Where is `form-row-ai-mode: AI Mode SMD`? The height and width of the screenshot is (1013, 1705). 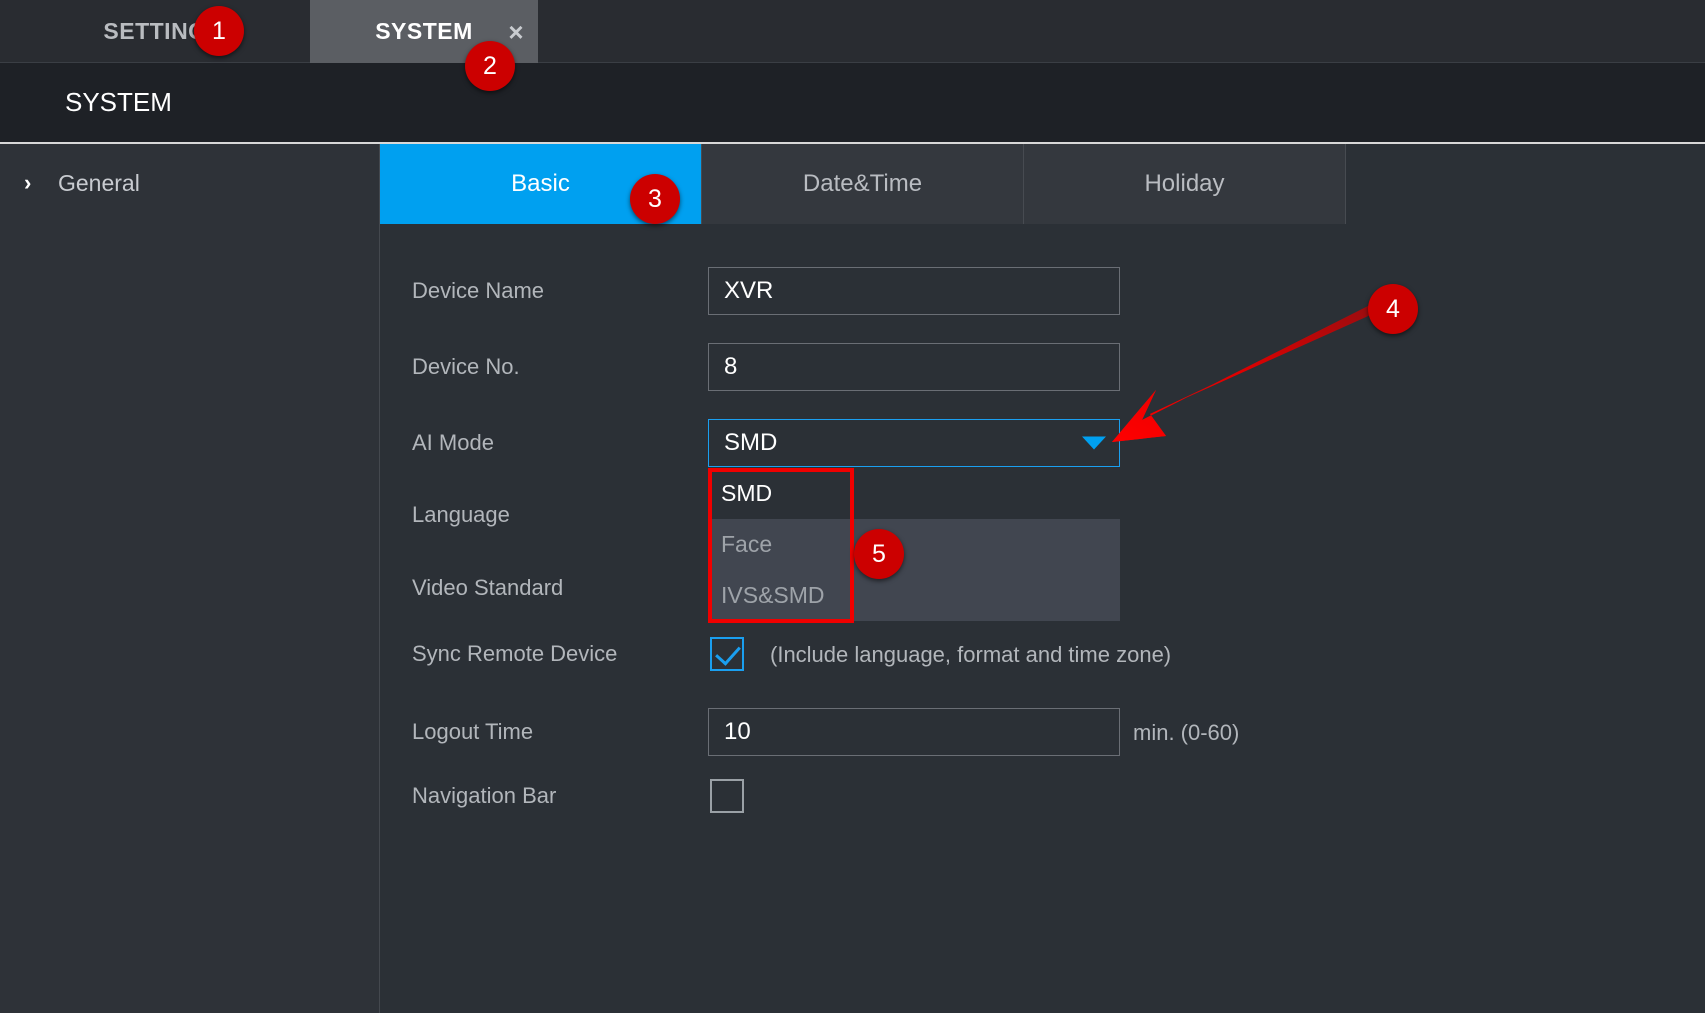 form-row-ai-mode: AI Mode SMD is located at coordinates (1043, 443).